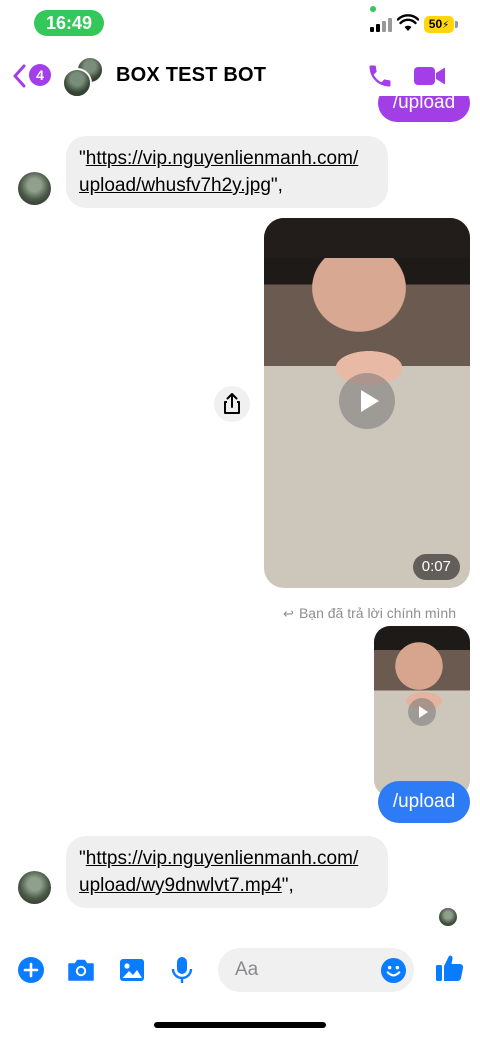 This screenshot has width=480, height=1039. I want to click on emoji-icon, so click(393, 970).